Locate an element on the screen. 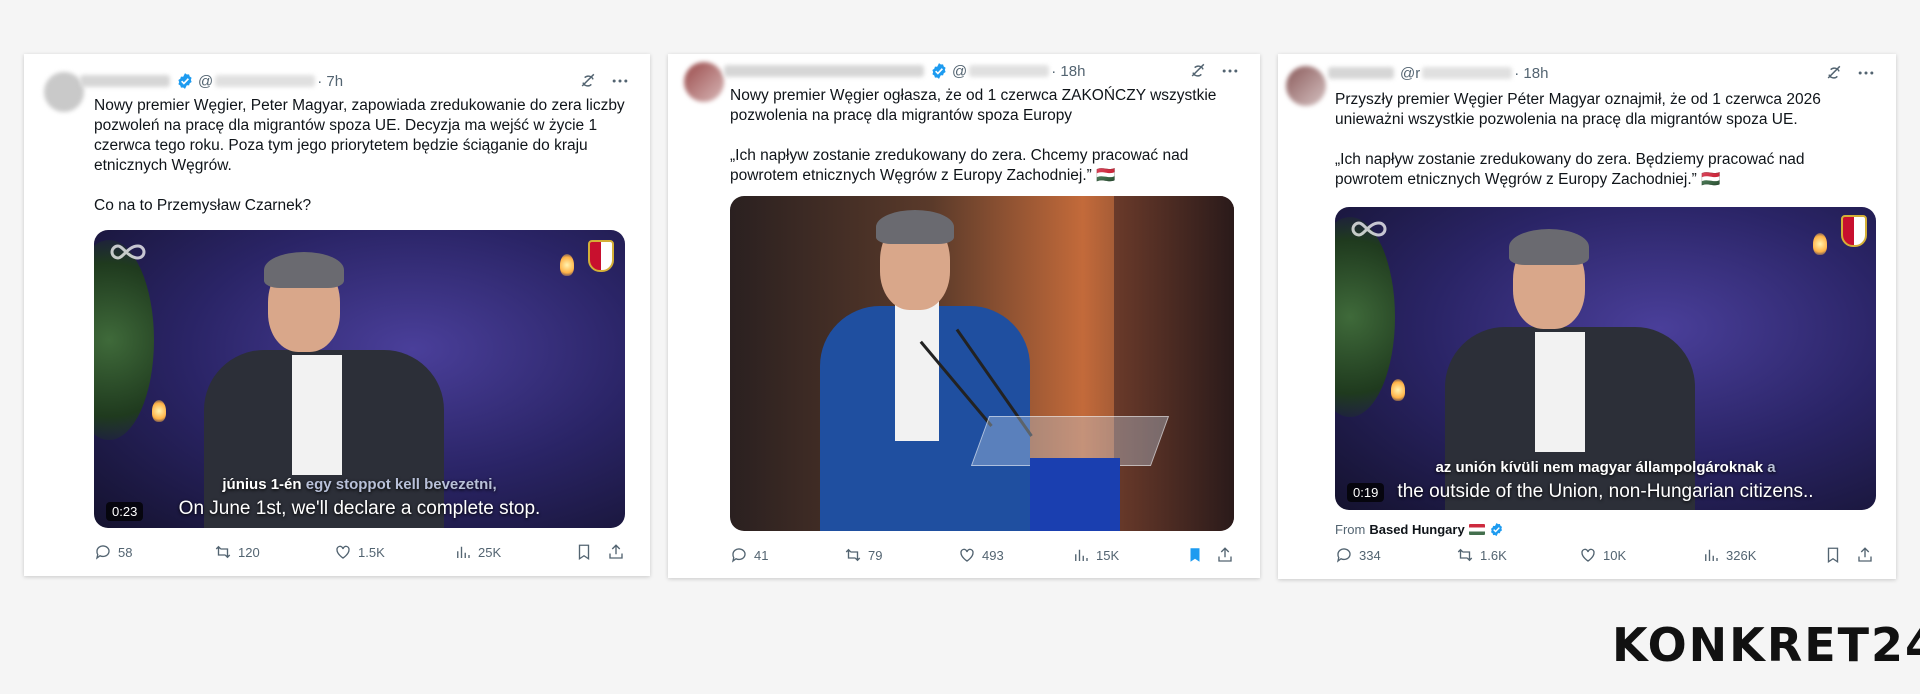 This screenshot has width=1920, height=694. repost-button: 120 is located at coordinates (237, 552).